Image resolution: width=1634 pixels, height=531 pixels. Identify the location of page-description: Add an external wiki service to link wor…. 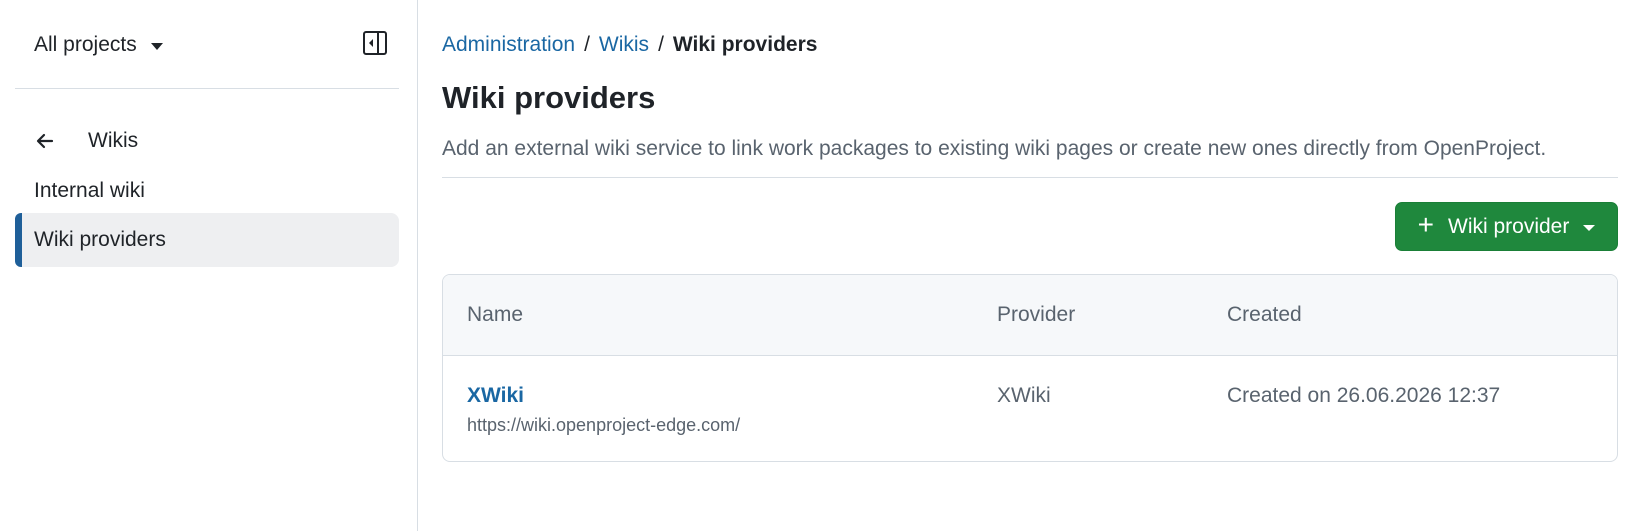
(994, 148).